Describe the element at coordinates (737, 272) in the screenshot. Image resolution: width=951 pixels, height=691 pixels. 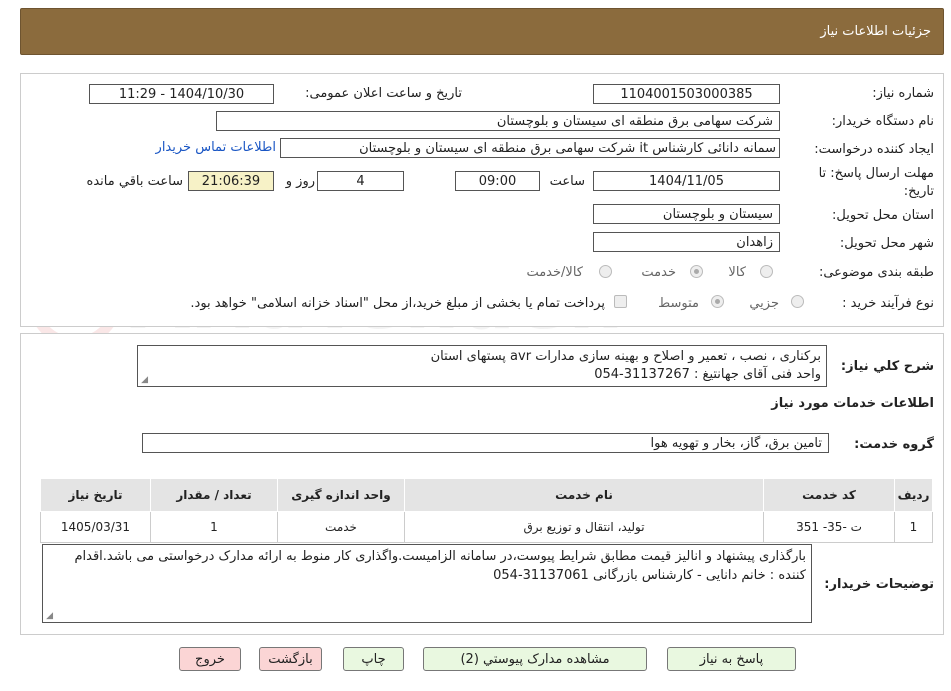
I see `category-option-goods: کالا` at that location.